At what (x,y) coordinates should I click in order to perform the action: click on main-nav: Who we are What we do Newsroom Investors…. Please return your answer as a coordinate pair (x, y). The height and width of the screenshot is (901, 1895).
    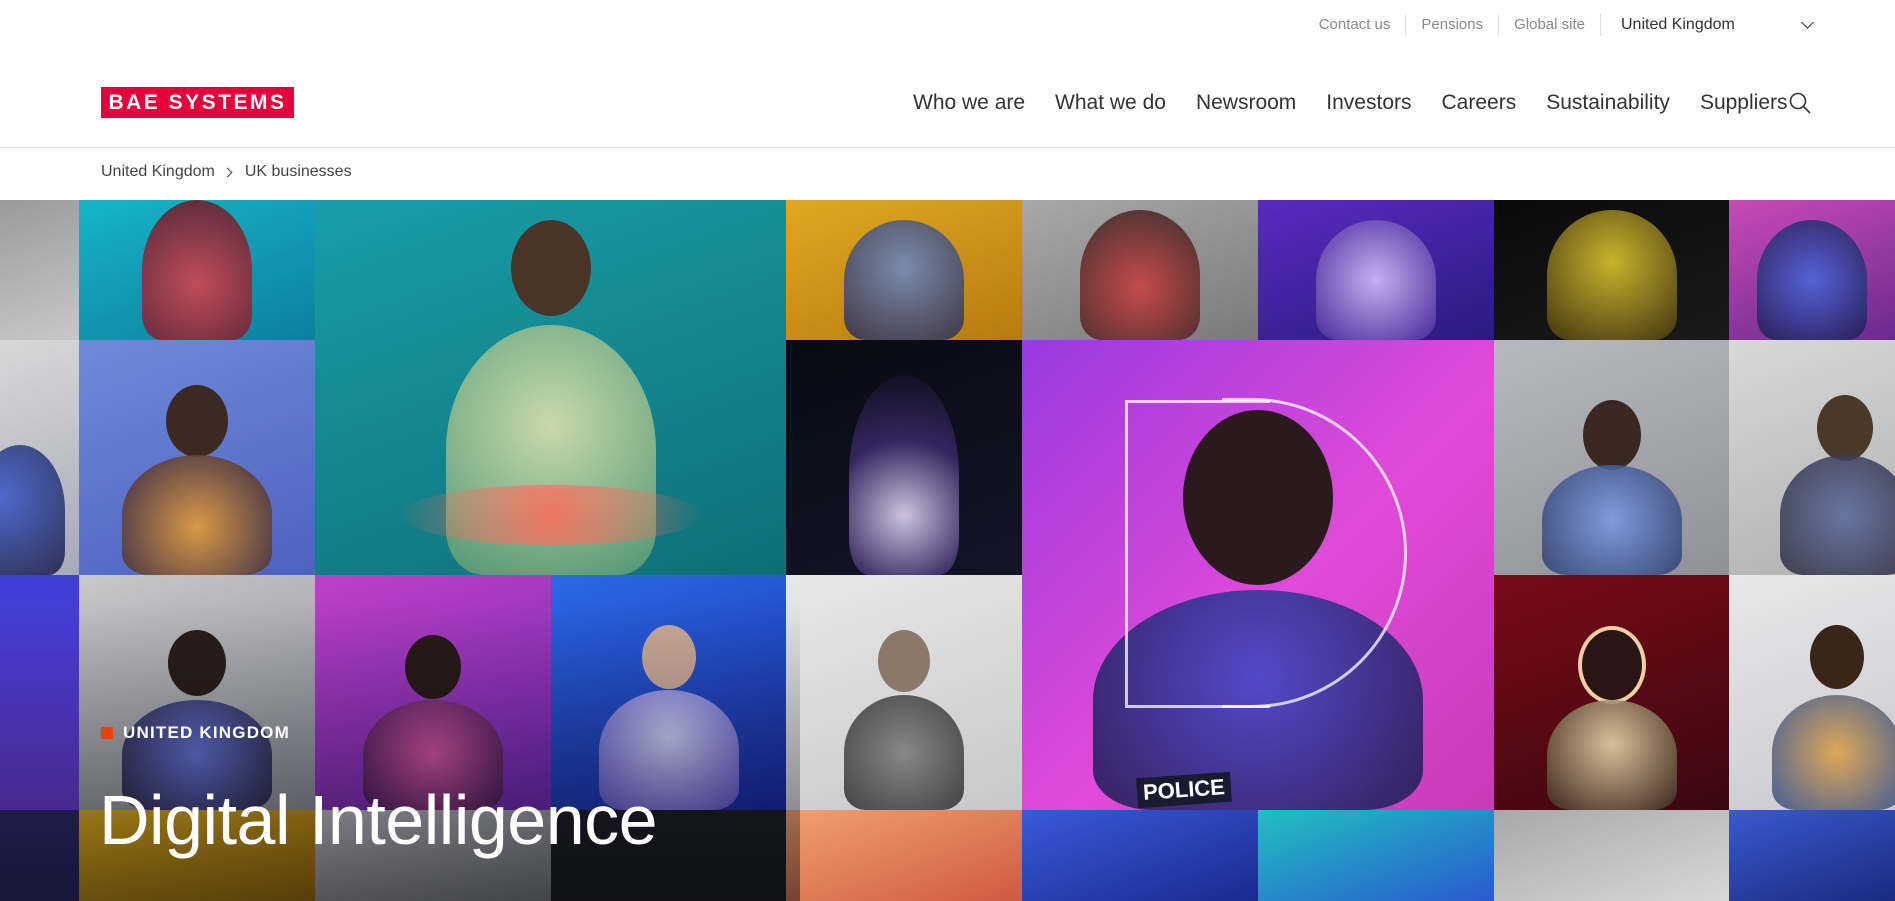
    Looking at the image, I should click on (1350, 103).